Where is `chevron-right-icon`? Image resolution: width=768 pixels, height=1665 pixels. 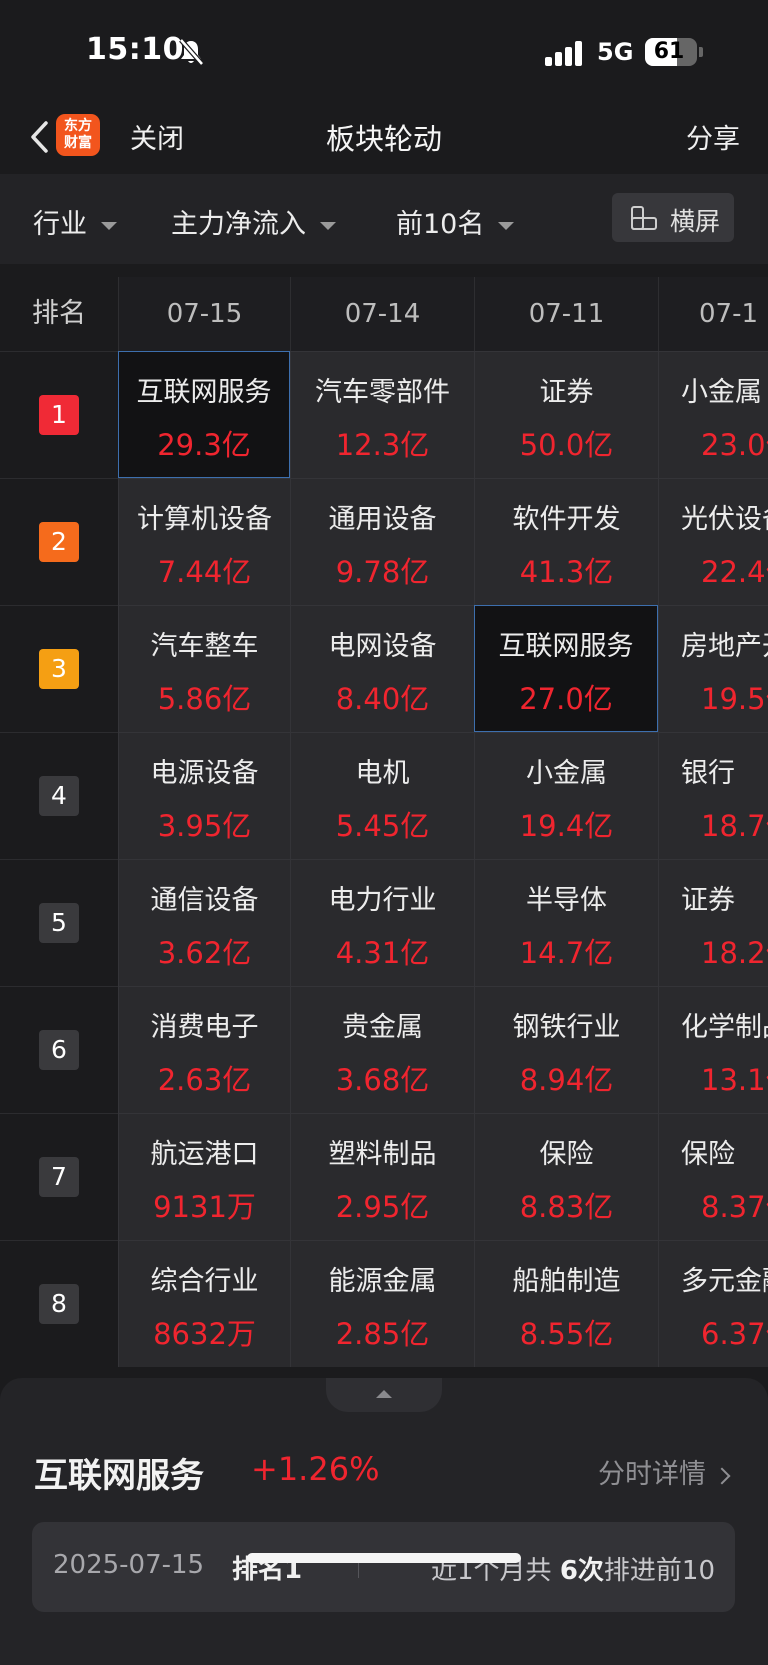 chevron-right-icon is located at coordinates (722, 1475).